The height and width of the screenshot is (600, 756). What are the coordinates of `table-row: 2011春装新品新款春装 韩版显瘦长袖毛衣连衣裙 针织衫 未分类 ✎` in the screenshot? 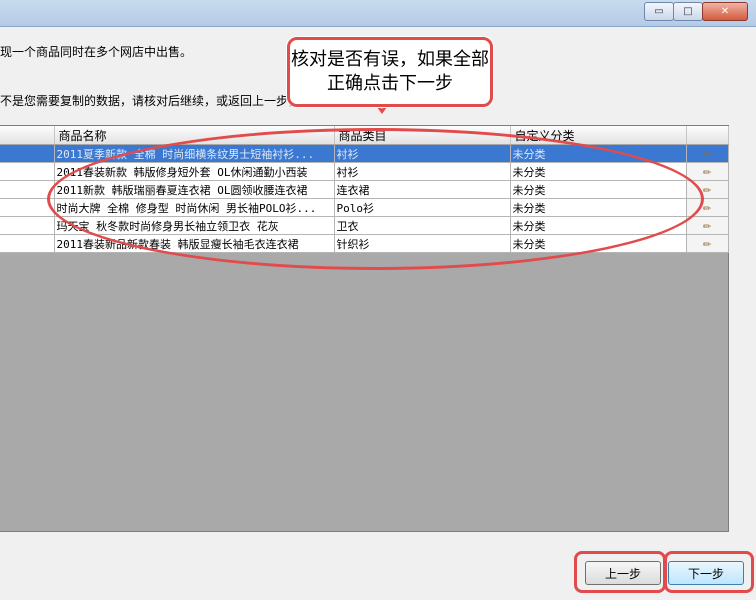 It's located at (364, 243).